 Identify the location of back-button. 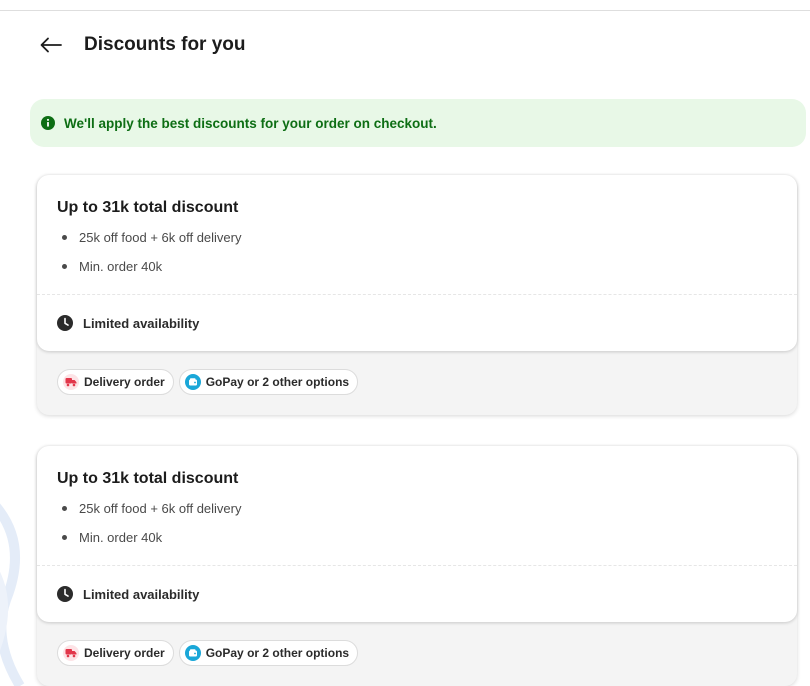
(51, 45).